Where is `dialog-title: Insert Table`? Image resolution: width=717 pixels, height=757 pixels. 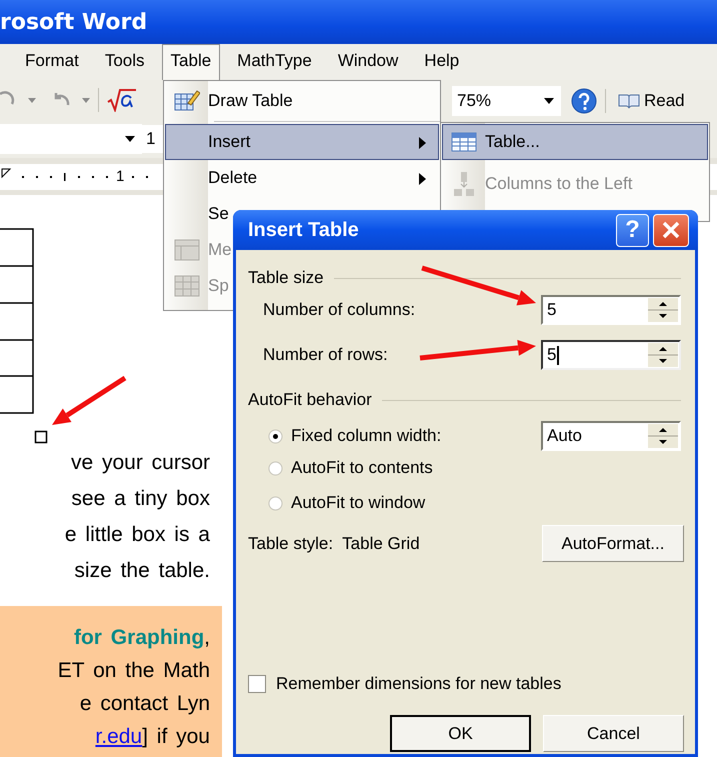
dialog-title: Insert Table is located at coordinates (304, 230).